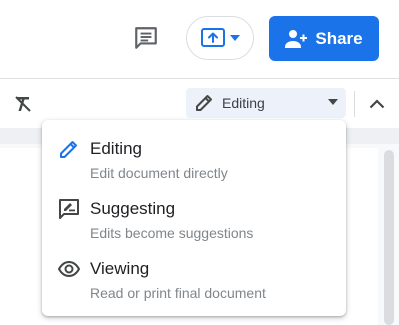 The width and height of the screenshot is (399, 325). Describe the element at coordinates (194, 150) in the screenshot. I see `menu-item-editing: Editing Edit document directly` at that location.